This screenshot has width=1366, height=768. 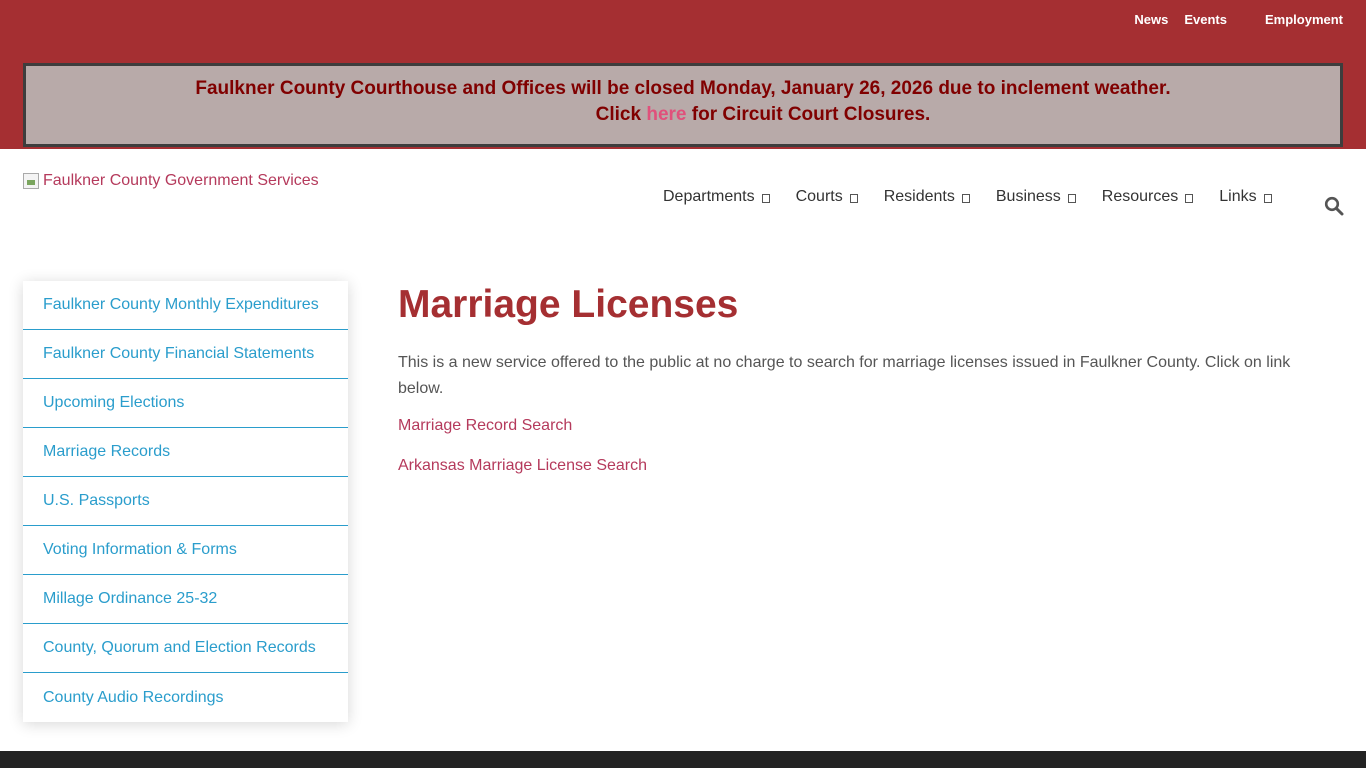 I want to click on nav-item-links: Links, so click(x=1245, y=197).